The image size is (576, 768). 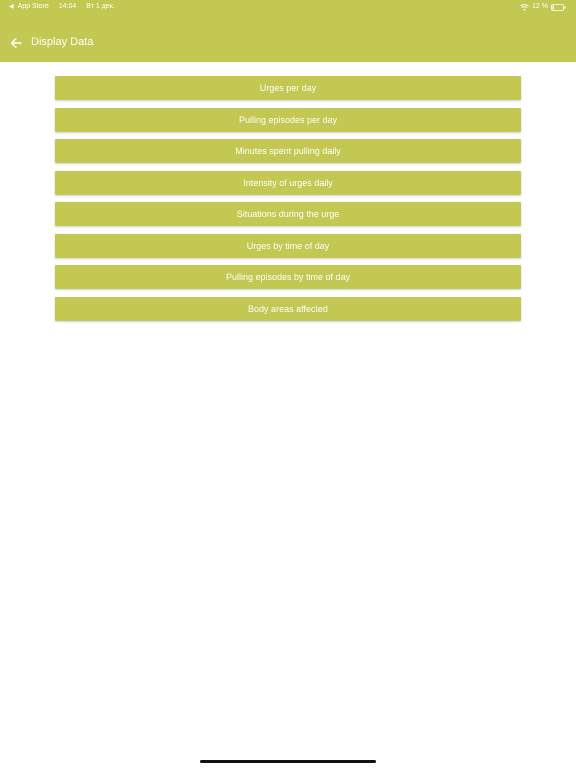 What do you see at coordinates (67, 6) in the screenshot?
I see `status-time: 14:04` at bounding box center [67, 6].